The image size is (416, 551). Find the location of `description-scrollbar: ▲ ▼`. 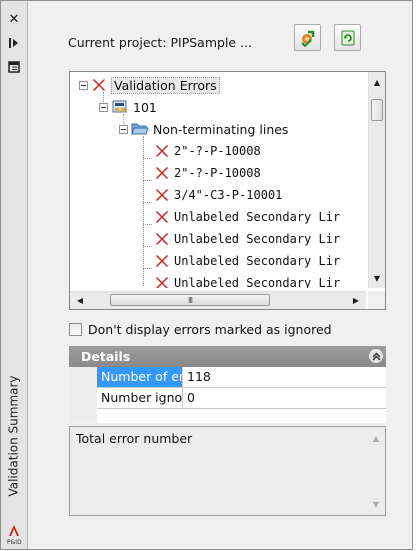

description-scrollbar: ▲ ▼ is located at coordinates (376, 471).